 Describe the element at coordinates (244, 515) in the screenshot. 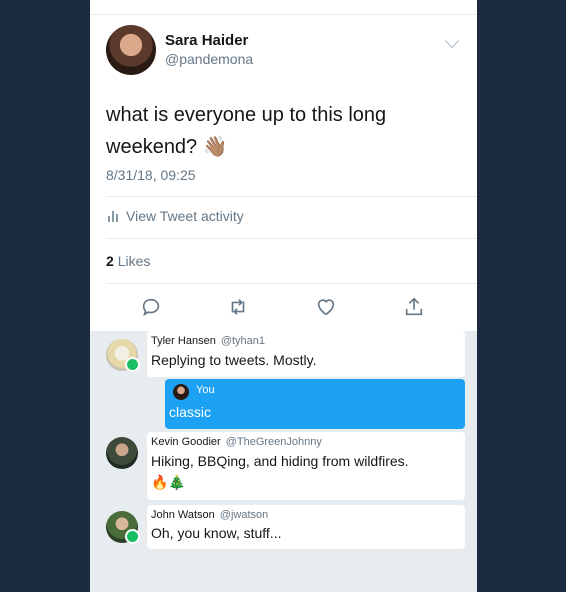

I see `sender-handle: @jwatson` at that location.